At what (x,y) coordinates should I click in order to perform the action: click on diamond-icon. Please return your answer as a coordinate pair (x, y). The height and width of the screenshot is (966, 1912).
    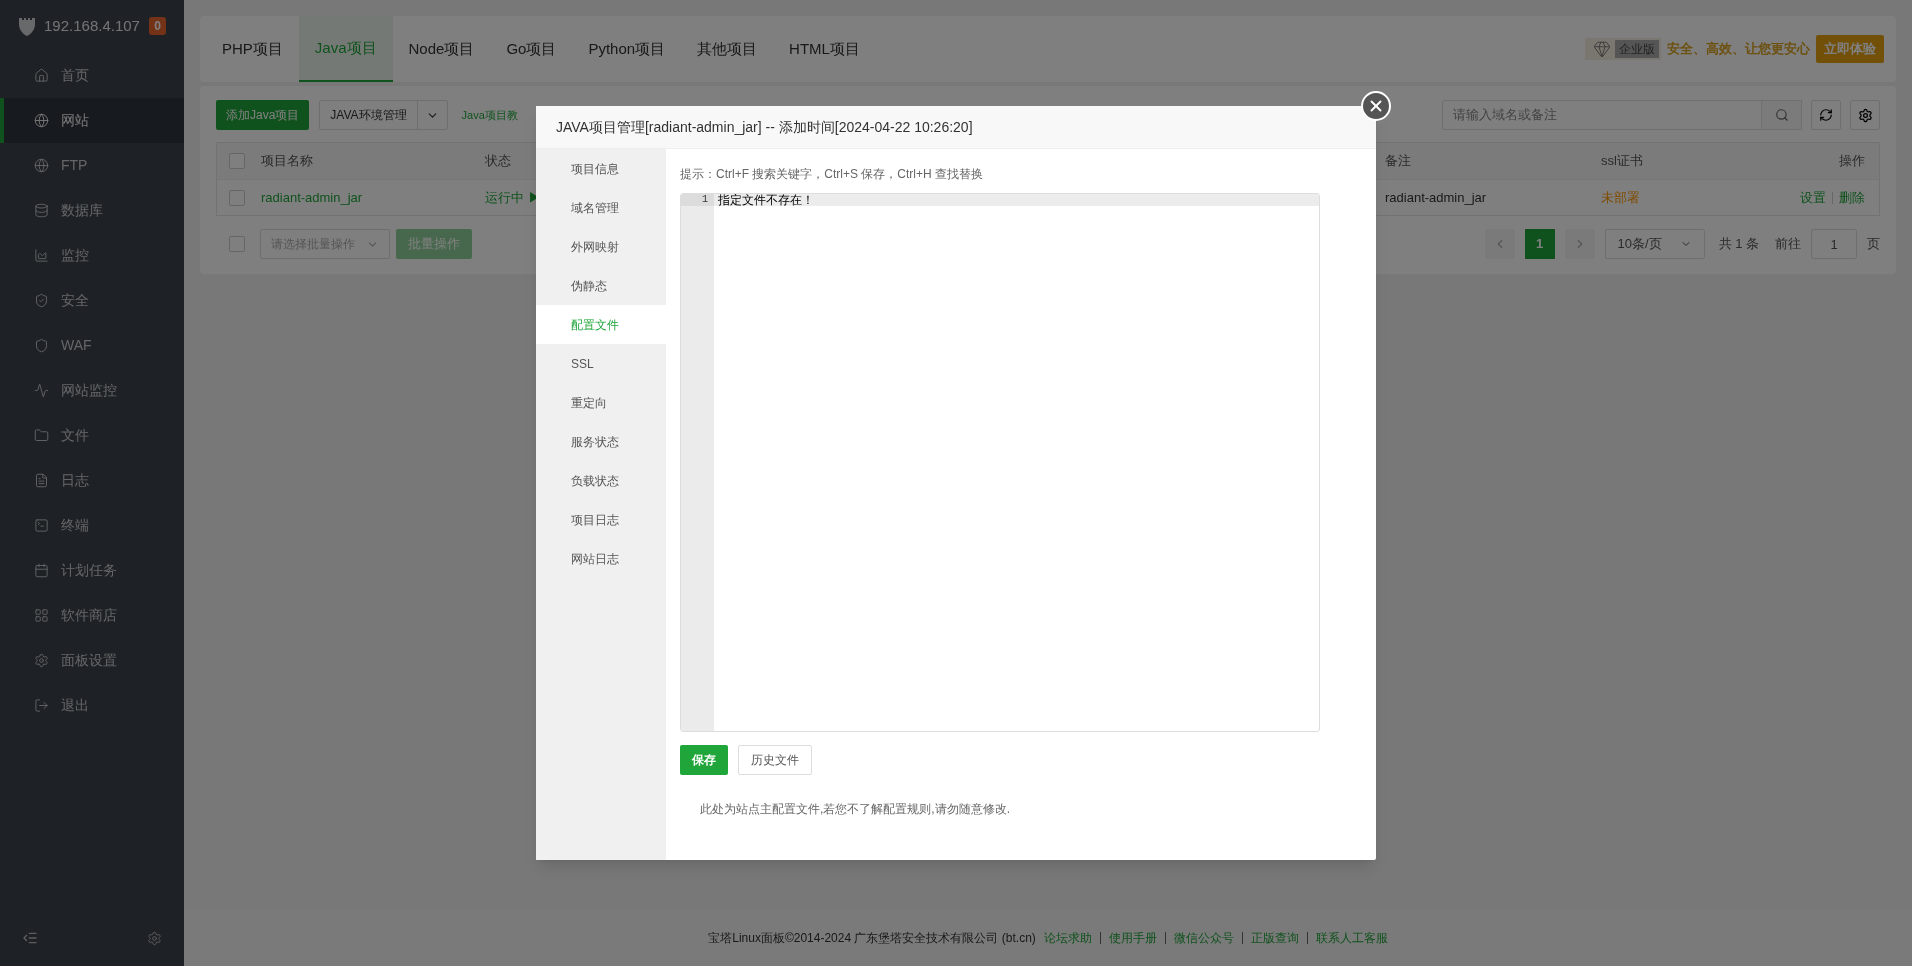
    Looking at the image, I should click on (1602, 49).